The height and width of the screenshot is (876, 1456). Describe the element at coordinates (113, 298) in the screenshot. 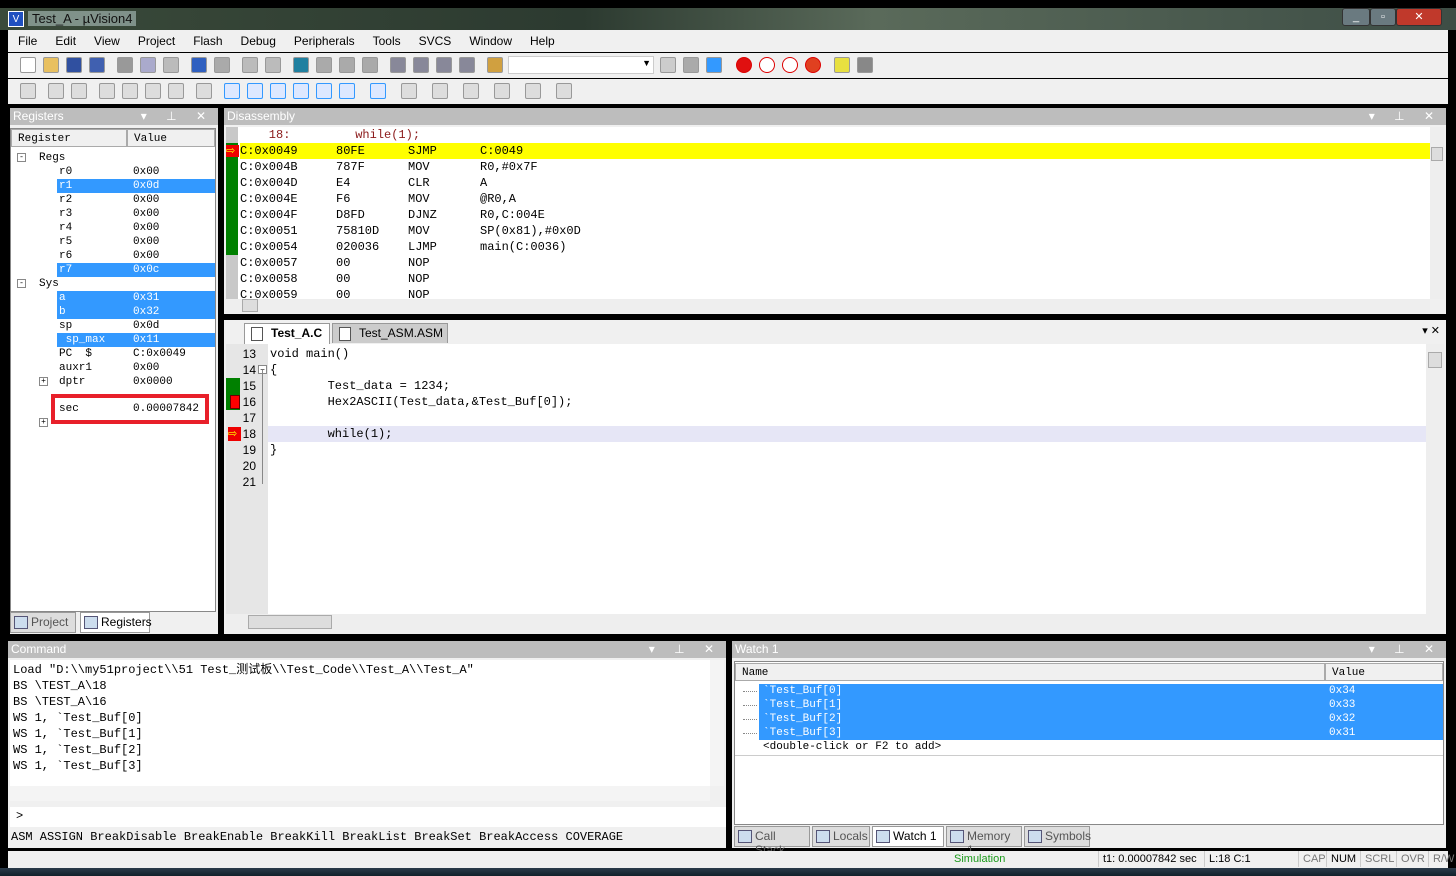

I see `register-row: a 0x31` at that location.